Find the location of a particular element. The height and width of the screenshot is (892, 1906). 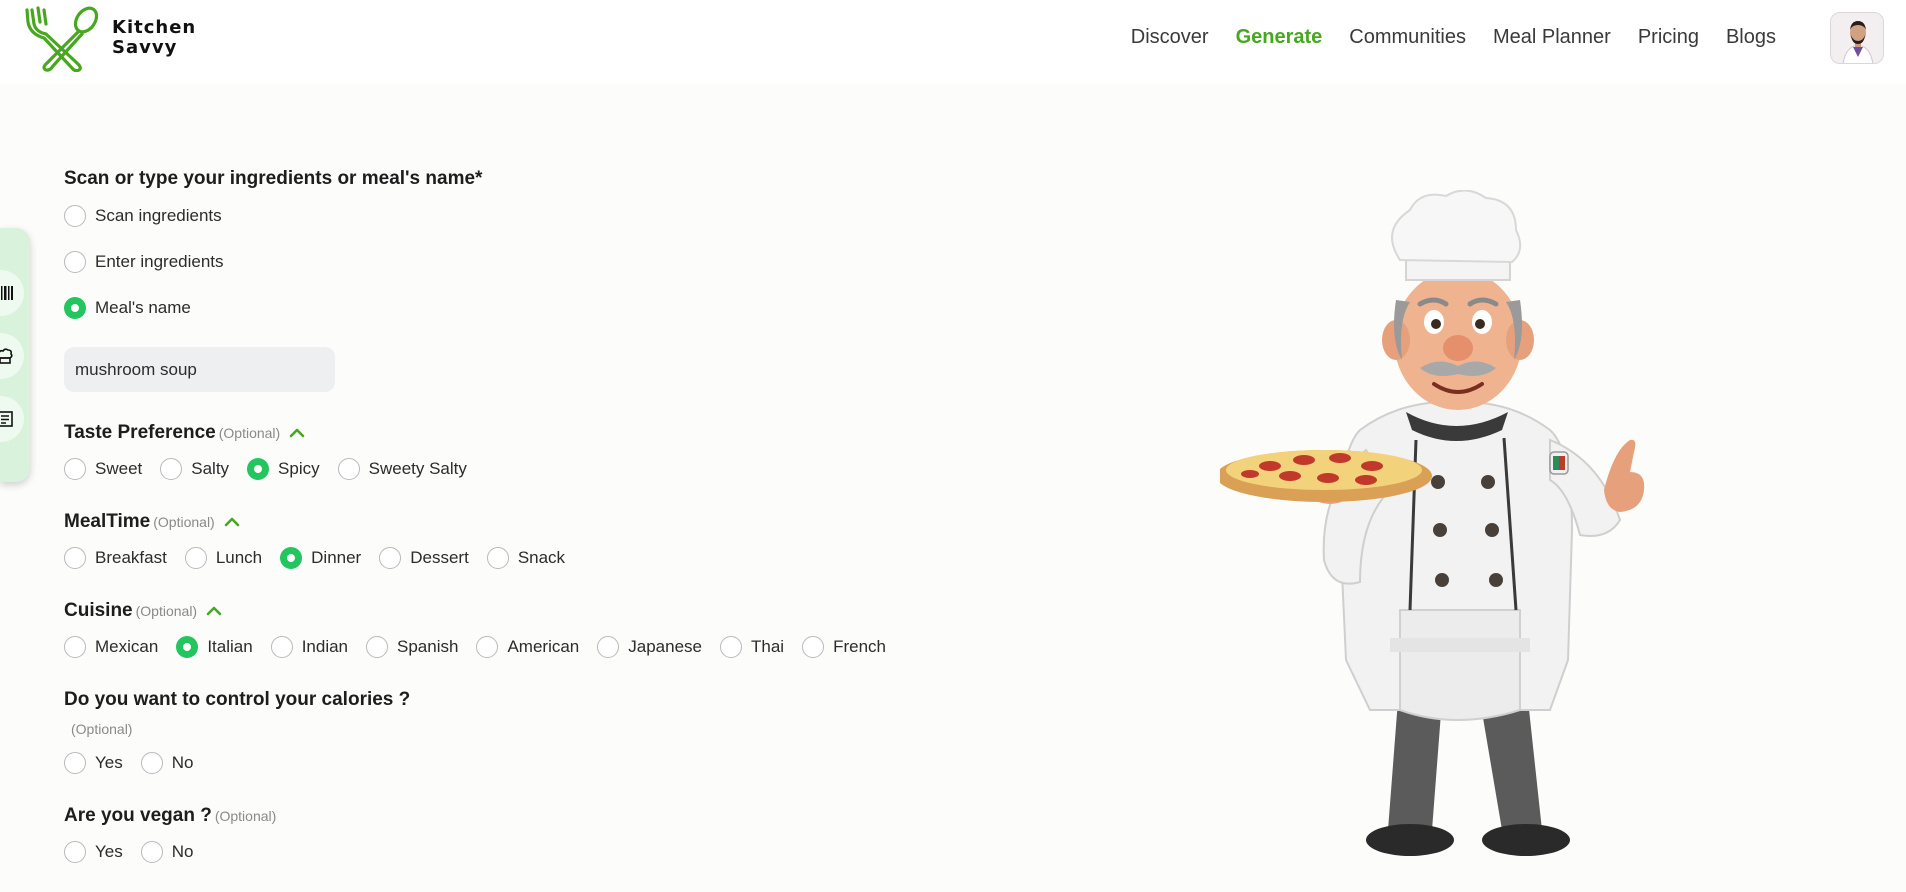

option-label: Yes is located at coordinates (109, 851).